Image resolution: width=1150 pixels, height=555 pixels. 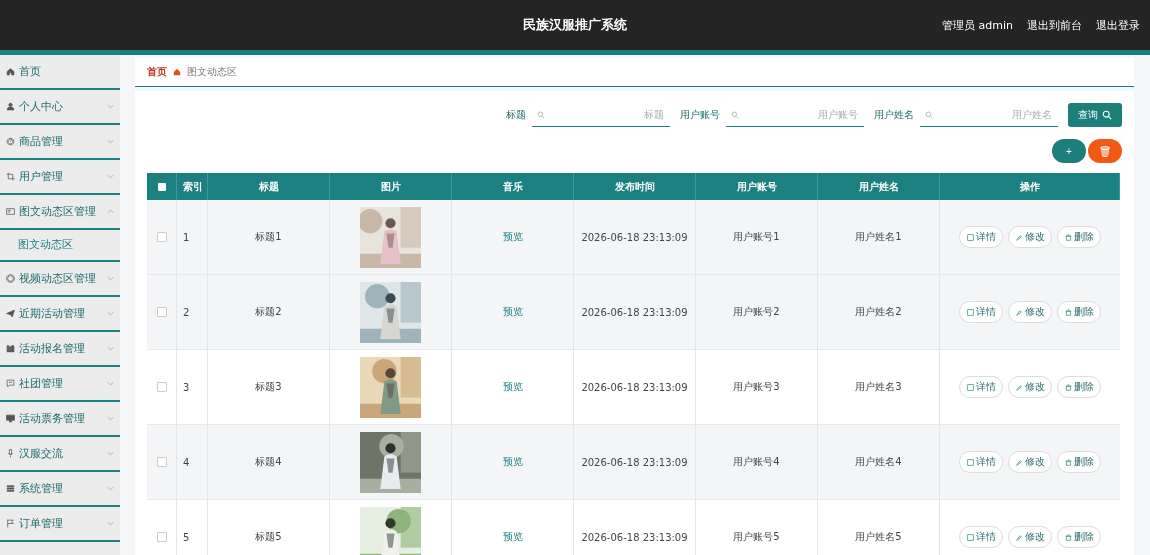 What do you see at coordinates (10, 313) in the screenshot?
I see `plane-icon` at bounding box center [10, 313].